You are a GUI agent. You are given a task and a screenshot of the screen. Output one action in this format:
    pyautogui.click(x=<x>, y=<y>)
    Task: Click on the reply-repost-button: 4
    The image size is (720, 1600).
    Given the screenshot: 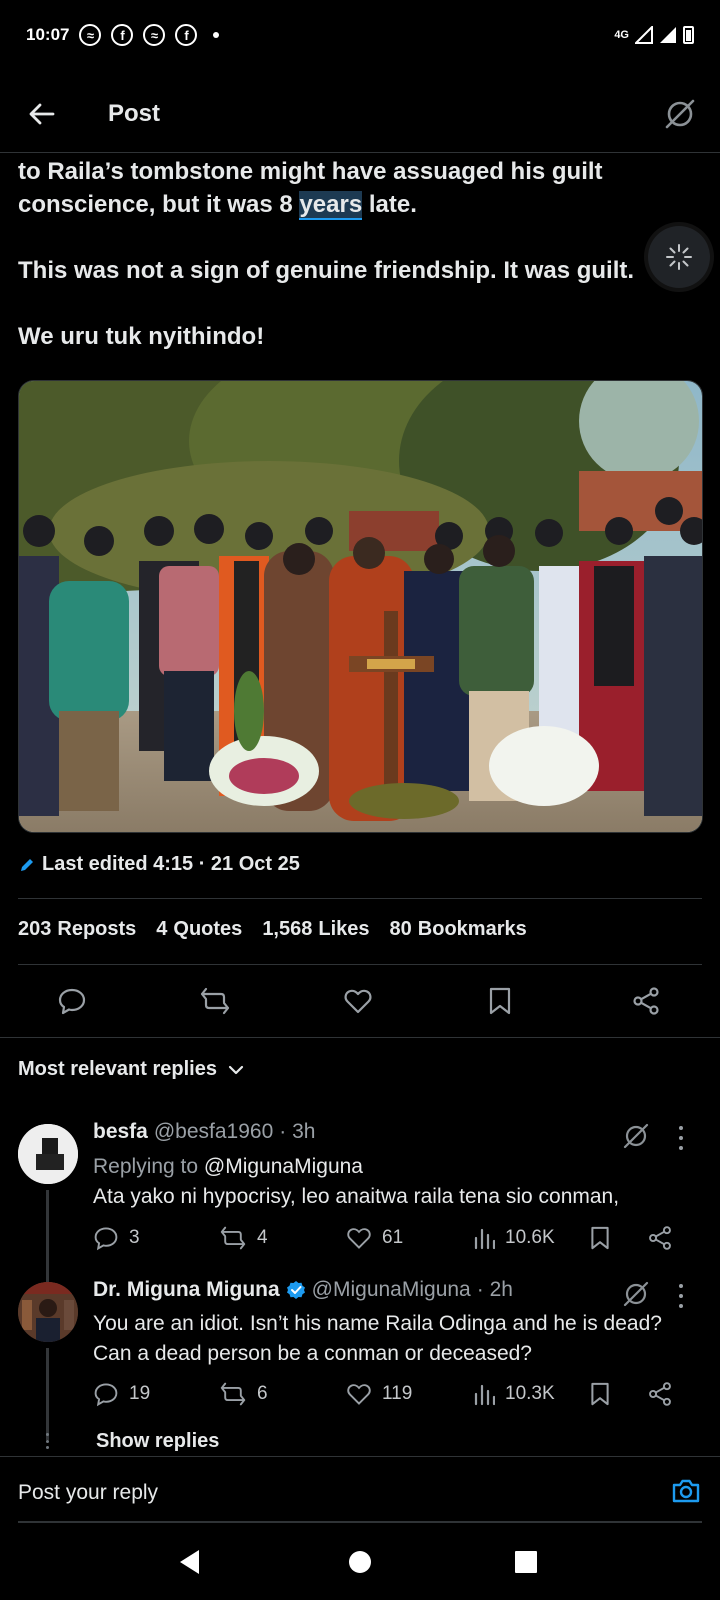 What is the action you would take?
    pyautogui.click(x=243, y=1238)
    